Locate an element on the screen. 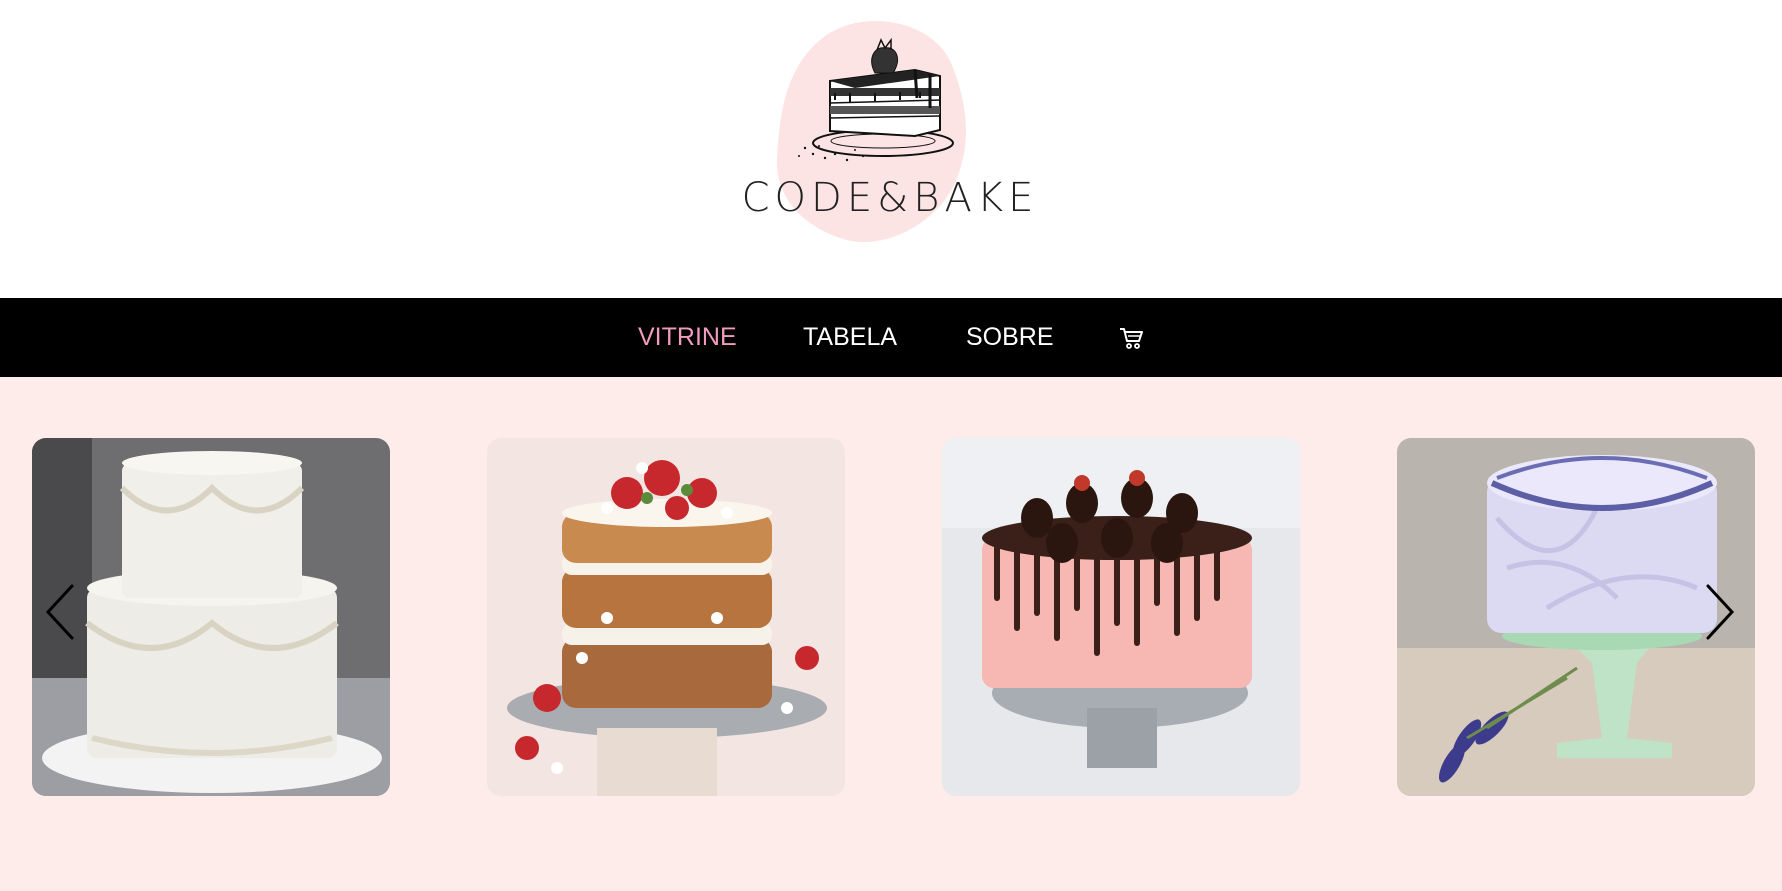  product-card-strawberry-cake is located at coordinates (666, 617).